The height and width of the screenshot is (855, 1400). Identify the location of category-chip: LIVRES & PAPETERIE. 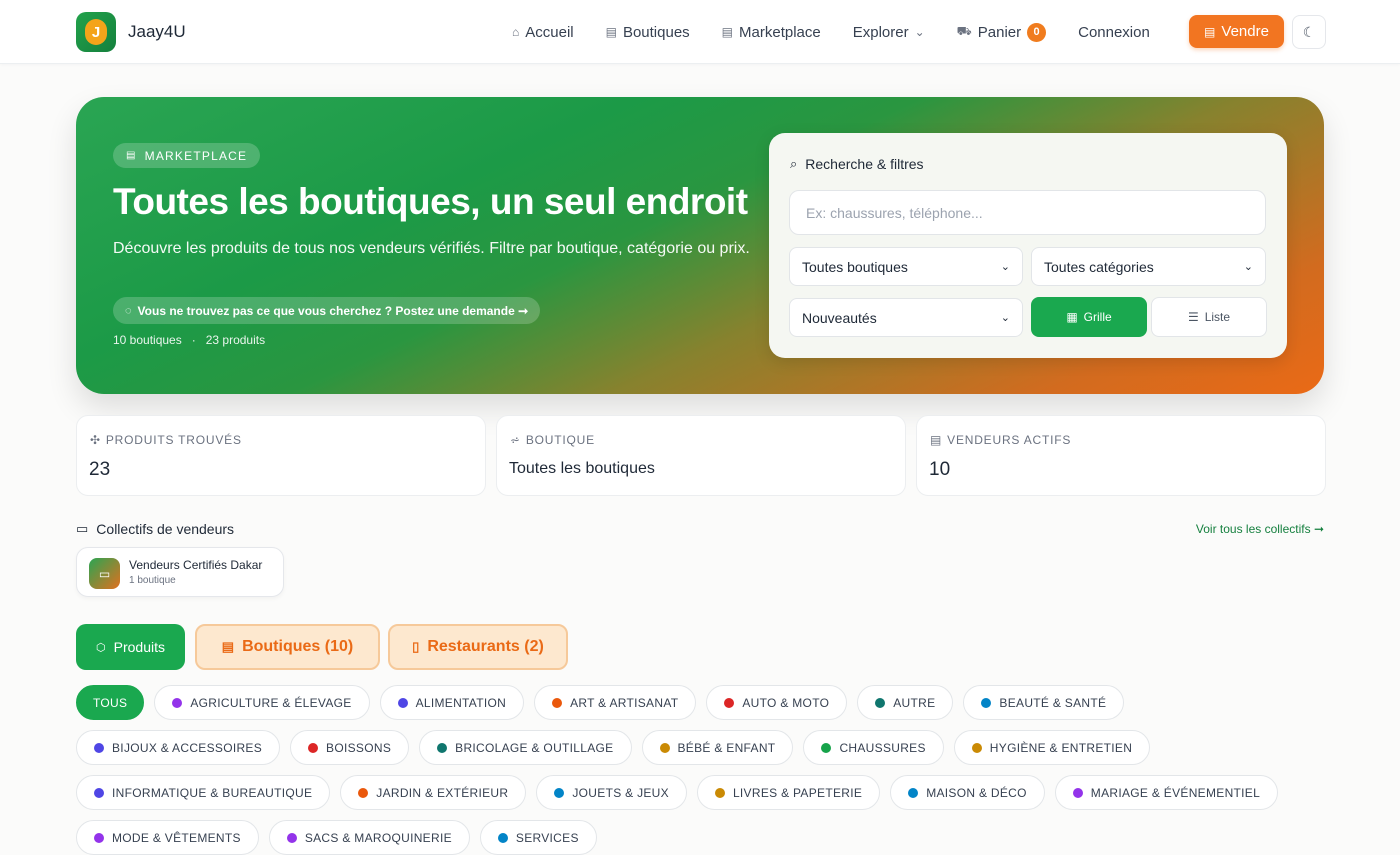
(788, 792).